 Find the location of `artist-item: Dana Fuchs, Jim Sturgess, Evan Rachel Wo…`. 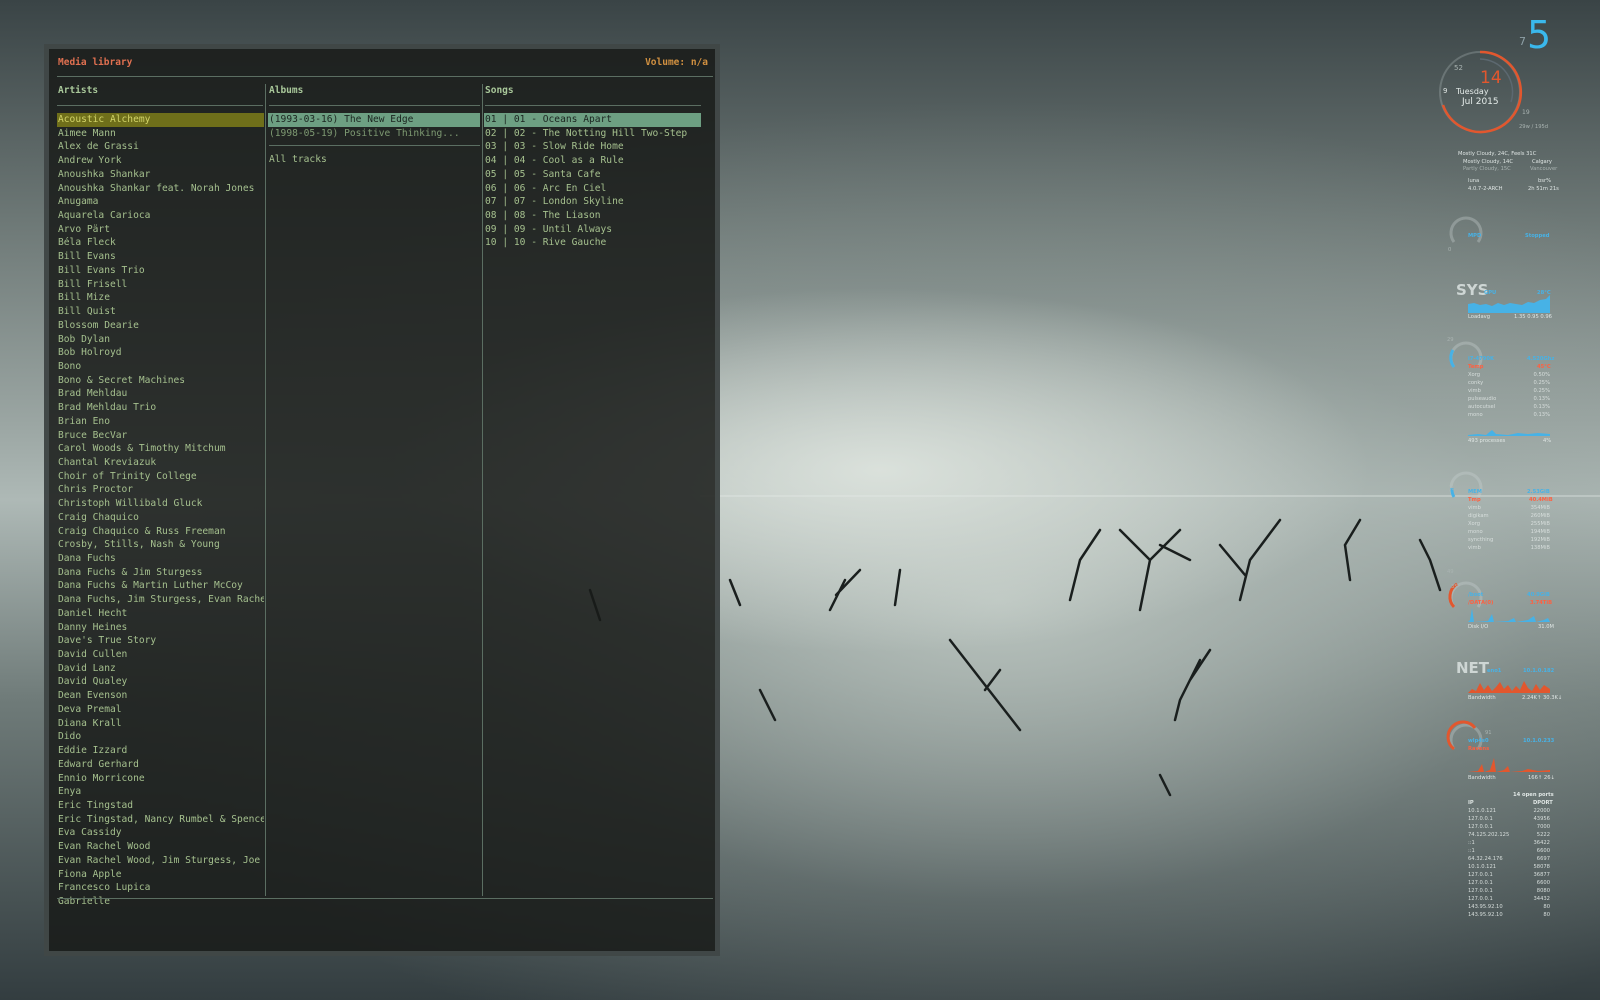

artist-item: Dana Fuchs, Jim Sturgess, Evan Rachel Wo… is located at coordinates (160, 600).